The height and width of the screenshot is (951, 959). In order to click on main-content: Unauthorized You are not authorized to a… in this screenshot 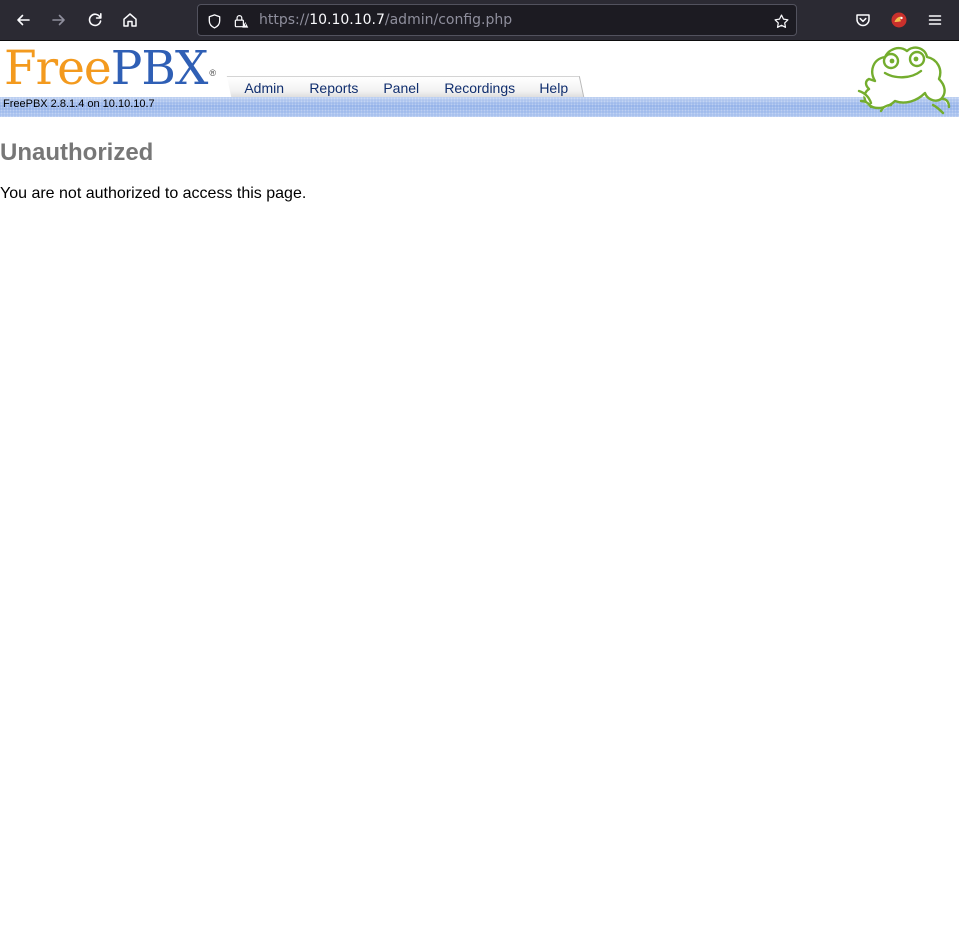, I will do `click(479, 172)`.